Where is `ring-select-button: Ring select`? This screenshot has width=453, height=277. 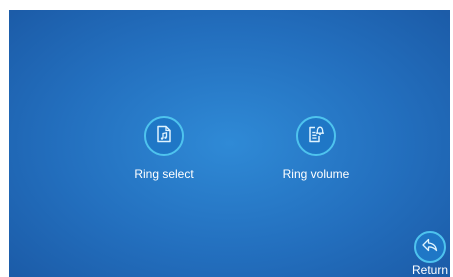 ring-select-button: Ring select is located at coordinates (164, 148).